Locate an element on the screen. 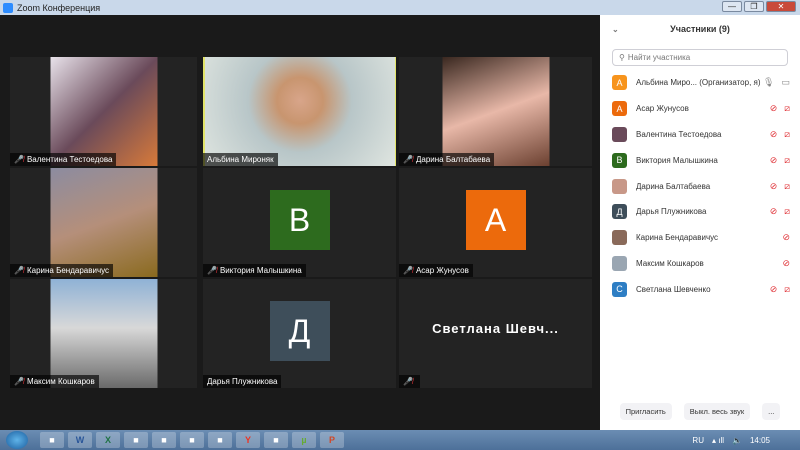 The width and height of the screenshot is (800, 450). volume-icon: 🔈 is located at coordinates (737, 440).